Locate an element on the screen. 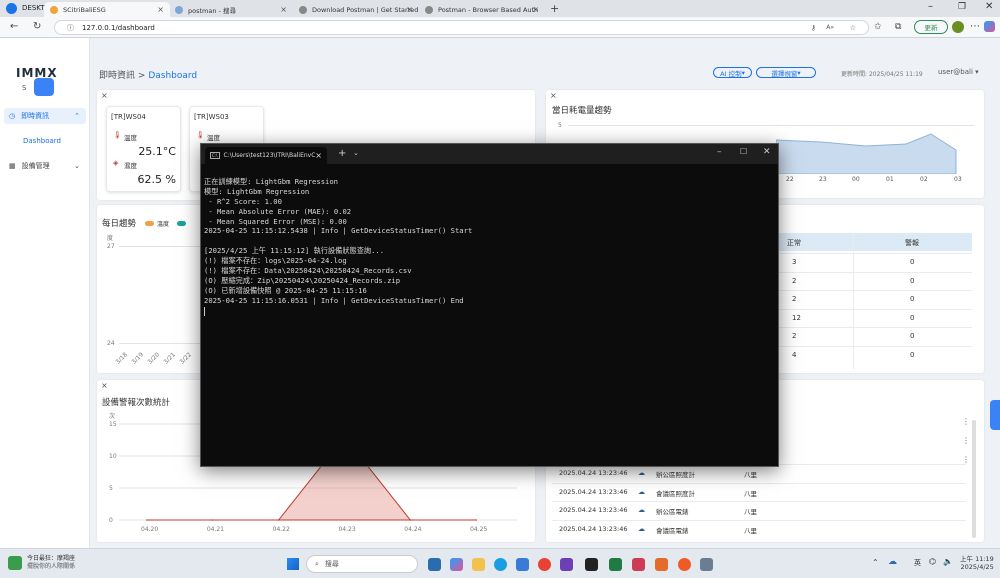 This screenshot has width=1000, height=578. chat-float-icon is located at coordinates (44, 87).